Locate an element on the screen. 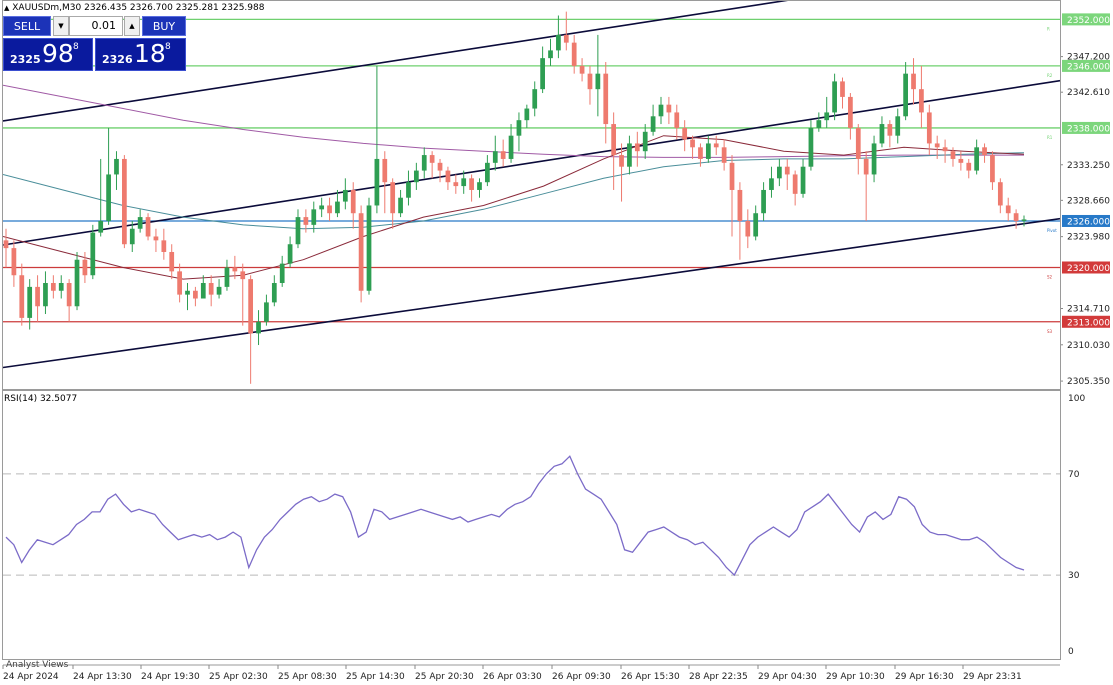 This screenshot has width=1113, height=685. time-tick-label: 28 Apr 22:35 is located at coordinates (718, 677).